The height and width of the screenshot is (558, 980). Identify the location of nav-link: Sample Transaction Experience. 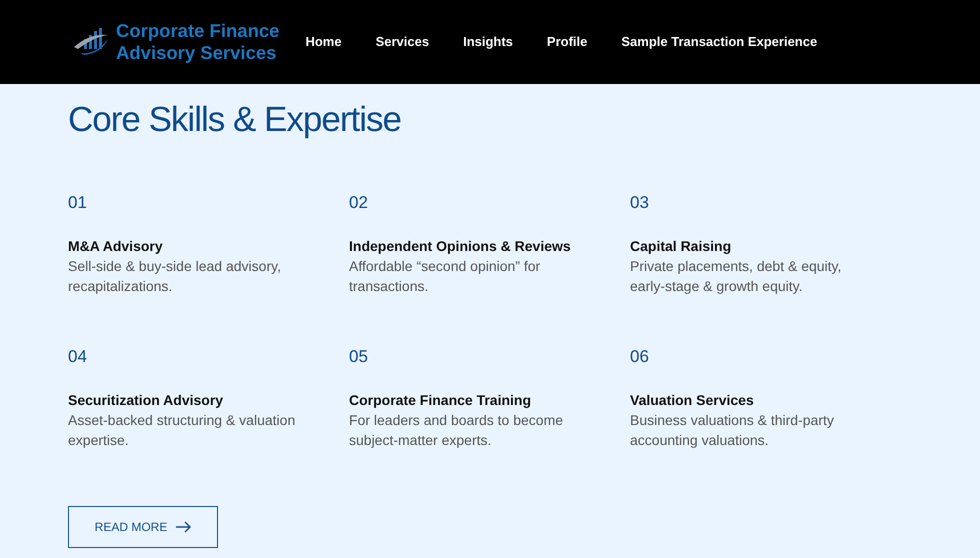
(719, 42).